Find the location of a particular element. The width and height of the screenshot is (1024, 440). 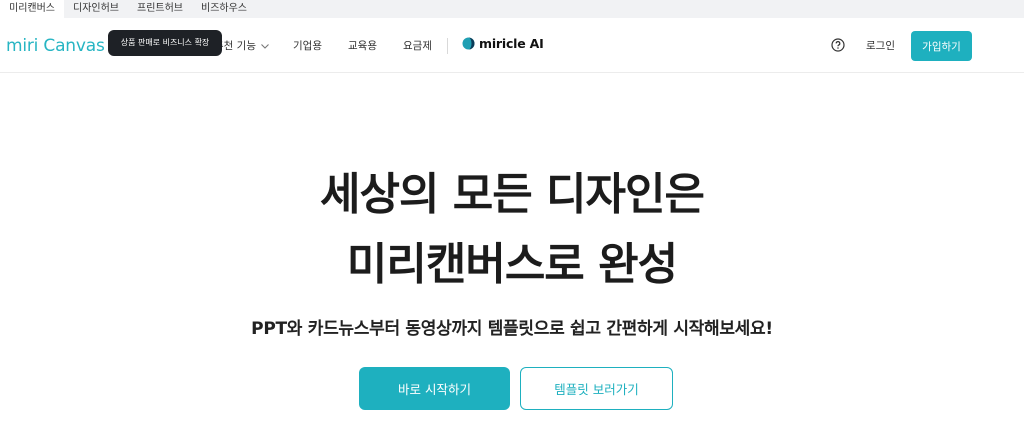

browse-templates-button: 템플릿 보러가기 is located at coordinates (596, 388).